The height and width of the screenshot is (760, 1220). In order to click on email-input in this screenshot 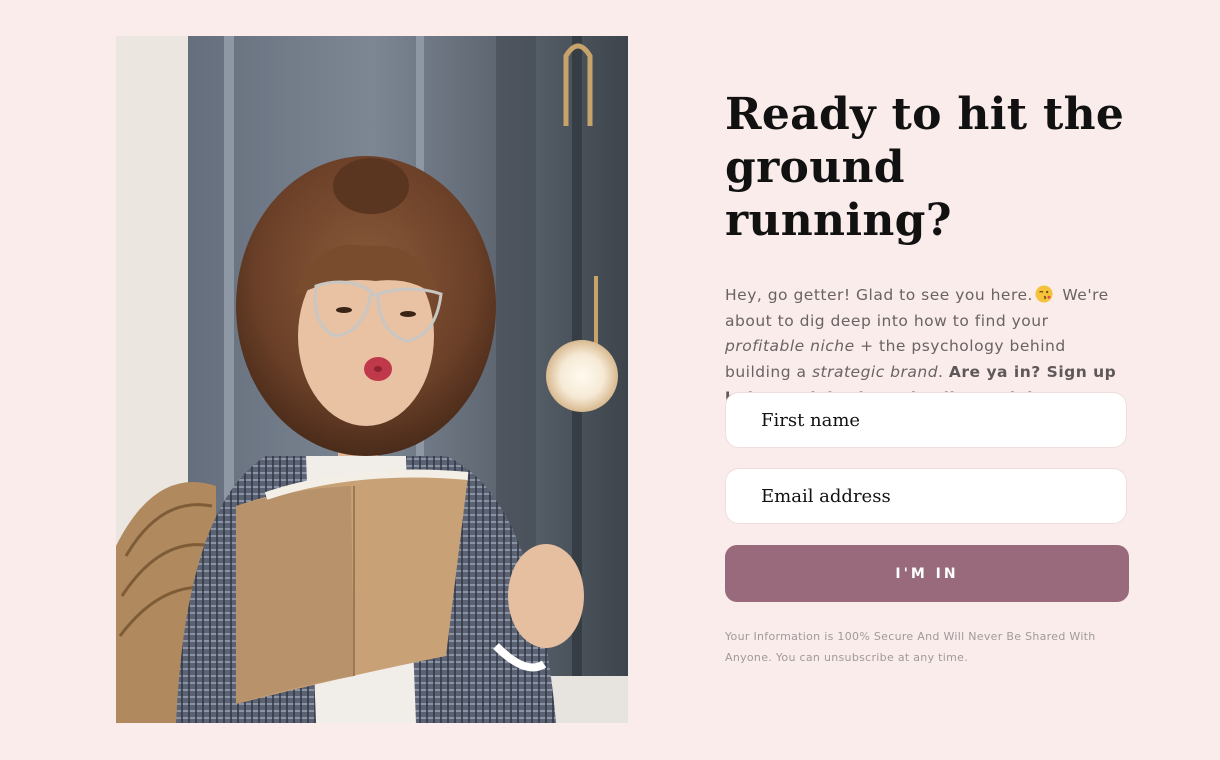, I will do `click(926, 496)`.